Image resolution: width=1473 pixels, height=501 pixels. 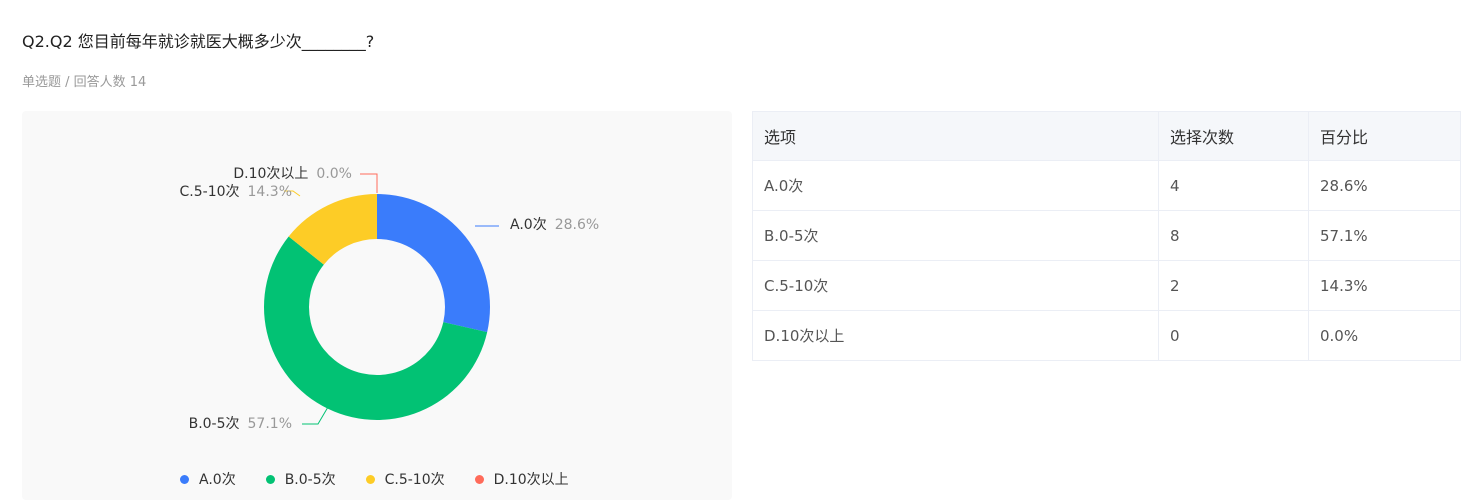 I want to click on cell-count: 0, so click(x=1233, y=335).